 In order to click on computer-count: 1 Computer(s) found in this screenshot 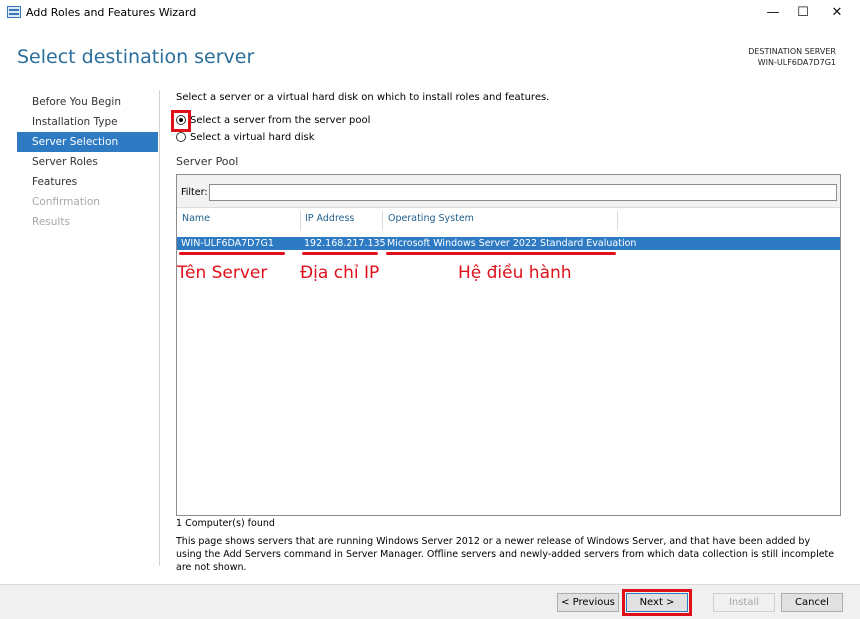, I will do `click(225, 523)`.